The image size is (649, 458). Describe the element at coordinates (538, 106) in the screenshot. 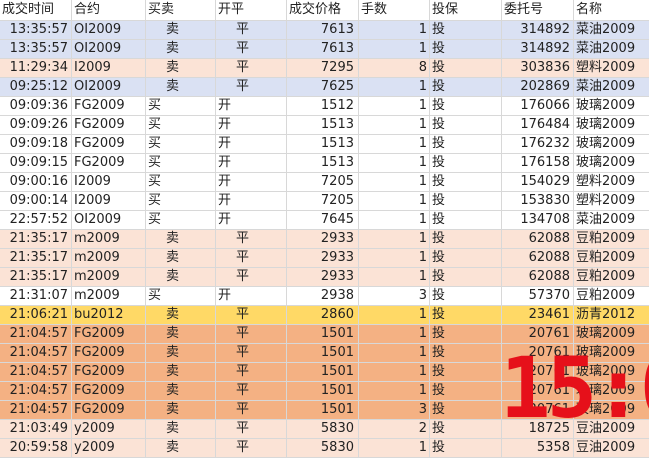

I see `cell-order-number: 176066` at that location.